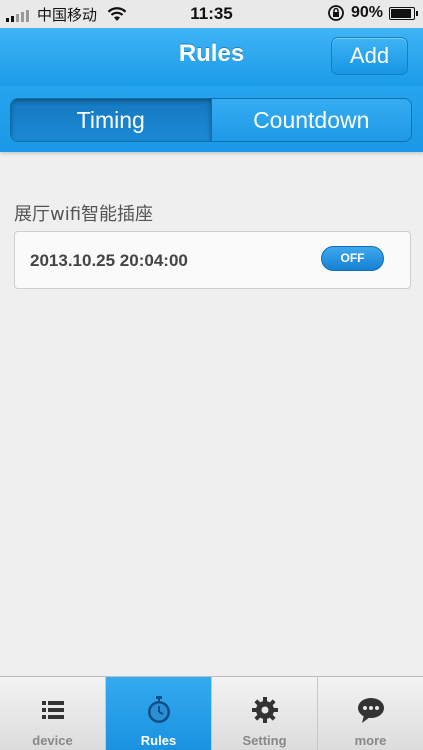 The width and height of the screenshot is (423, 750). I want to click on battery-fill, so click(401, 13).